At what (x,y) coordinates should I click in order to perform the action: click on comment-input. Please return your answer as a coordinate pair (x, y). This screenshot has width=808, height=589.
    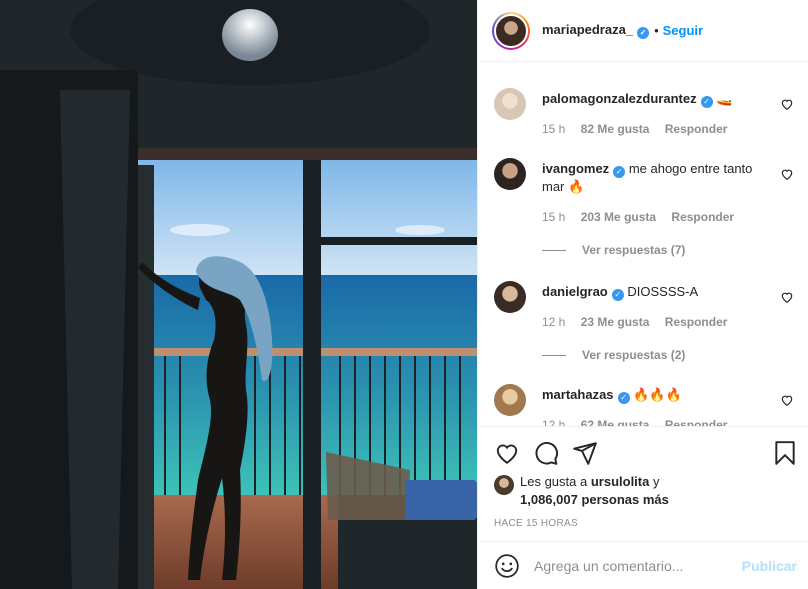
    Looking at the image, I should click on (638, 565).